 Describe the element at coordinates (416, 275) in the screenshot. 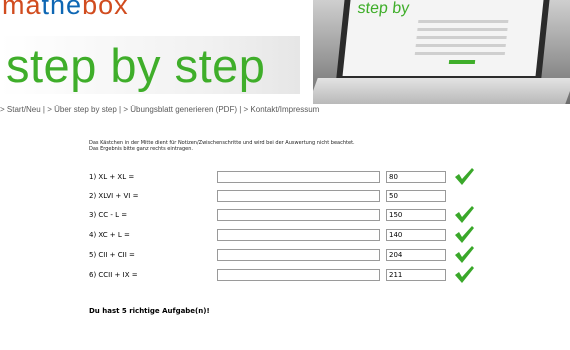

I see `answer-input: 211` at that location.